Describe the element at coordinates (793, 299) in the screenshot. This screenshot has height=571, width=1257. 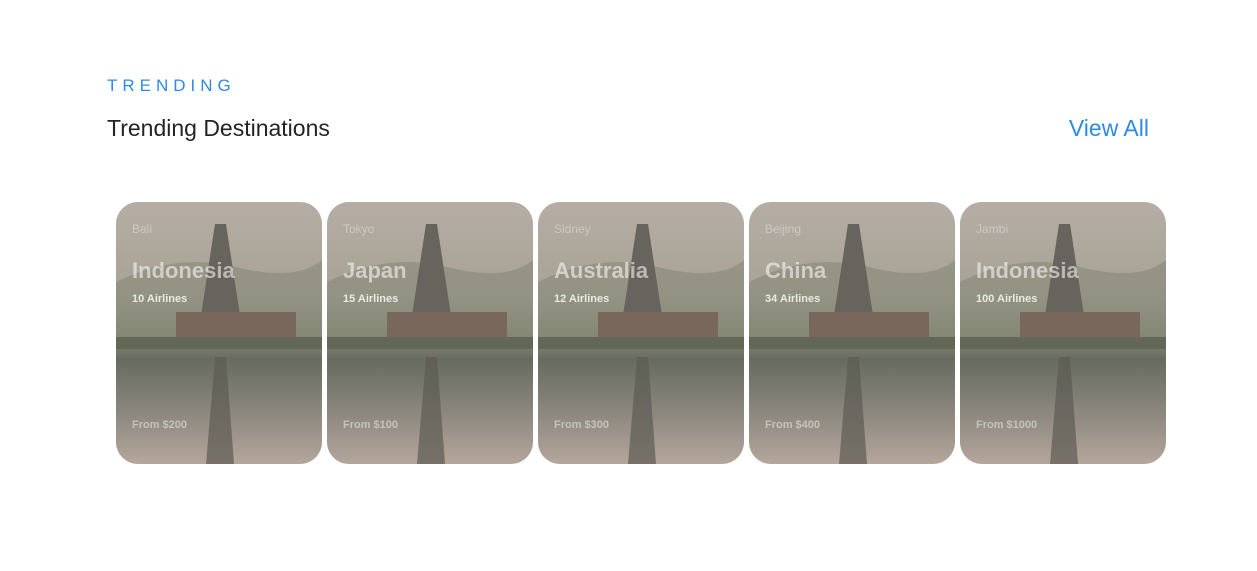
I see `card-airlines: 34 Airlines` at that location.